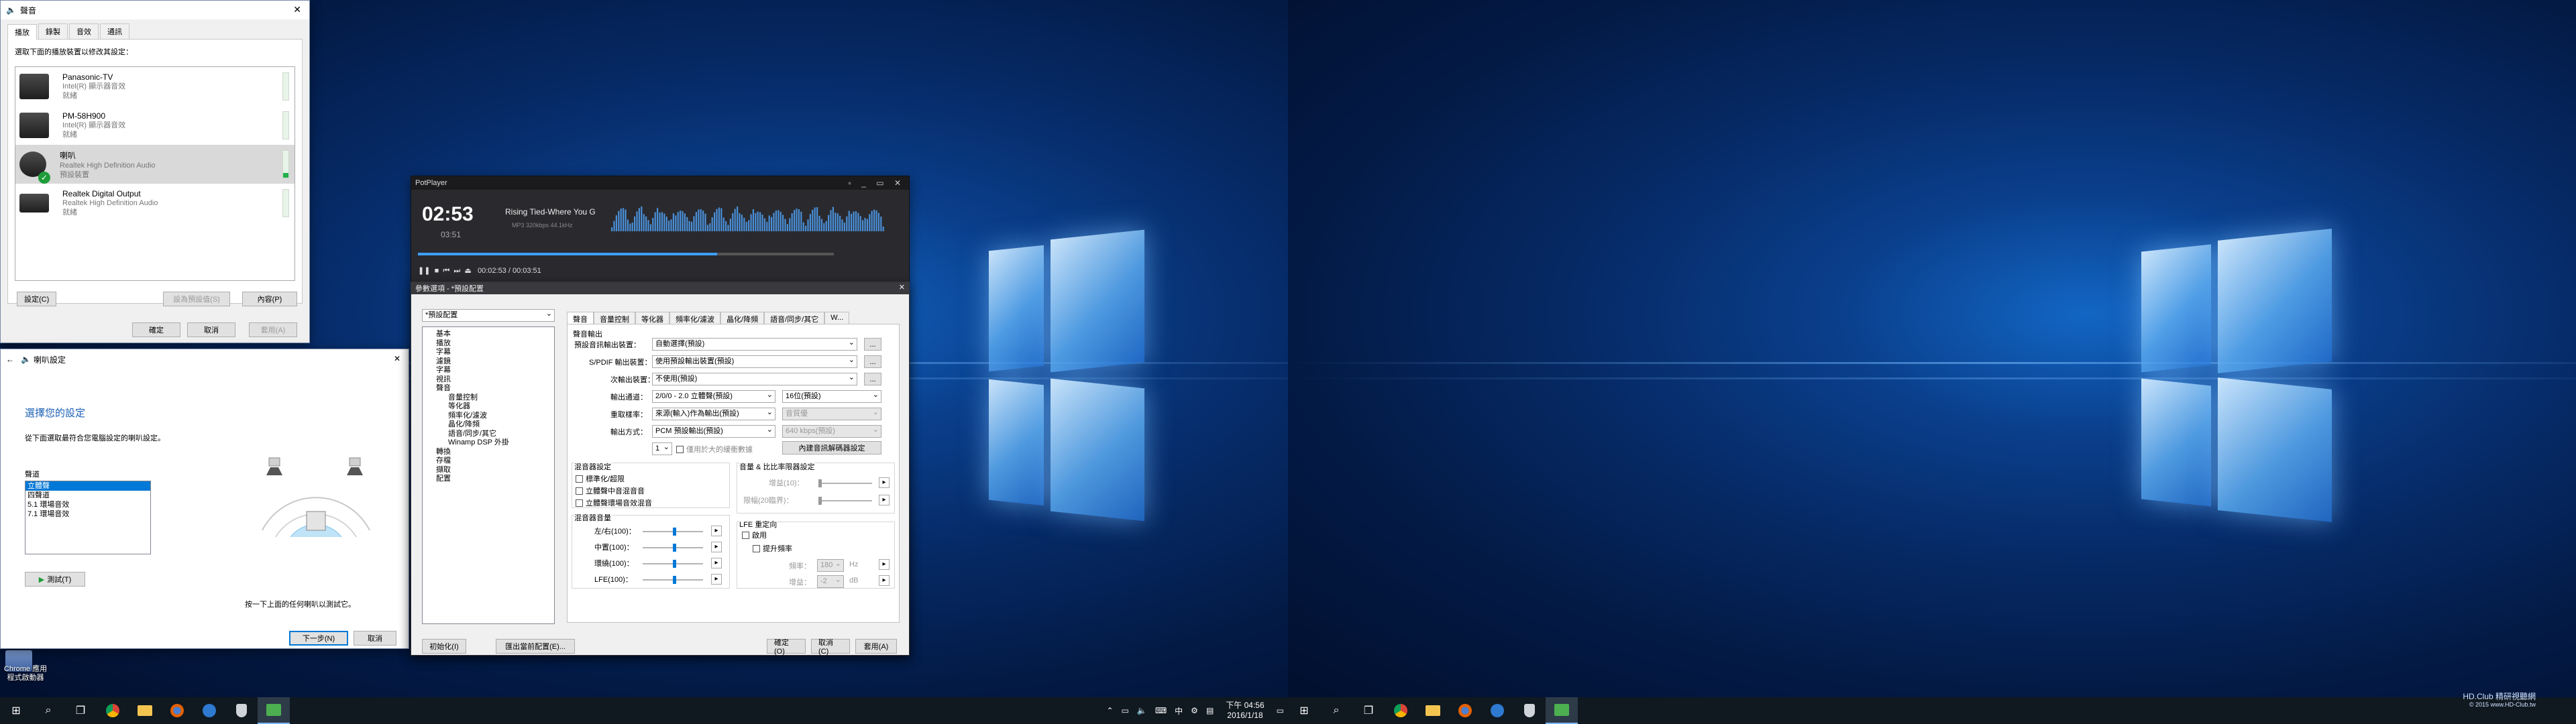 This screenshot has width=2576, height=724. Describe the element at coordinates (1245, 711) in the screenshot. I see `clock: 下午 04:56 2016/1/18` at that location.